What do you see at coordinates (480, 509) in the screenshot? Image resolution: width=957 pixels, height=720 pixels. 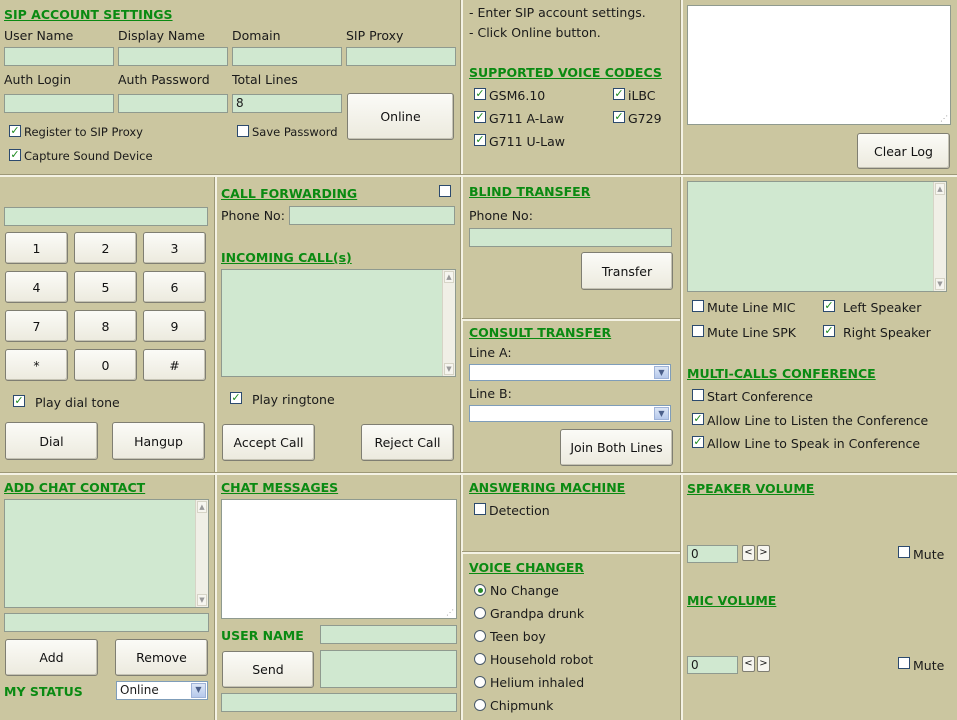 I see `detection-checkbox` at bounding box center [480, 509].